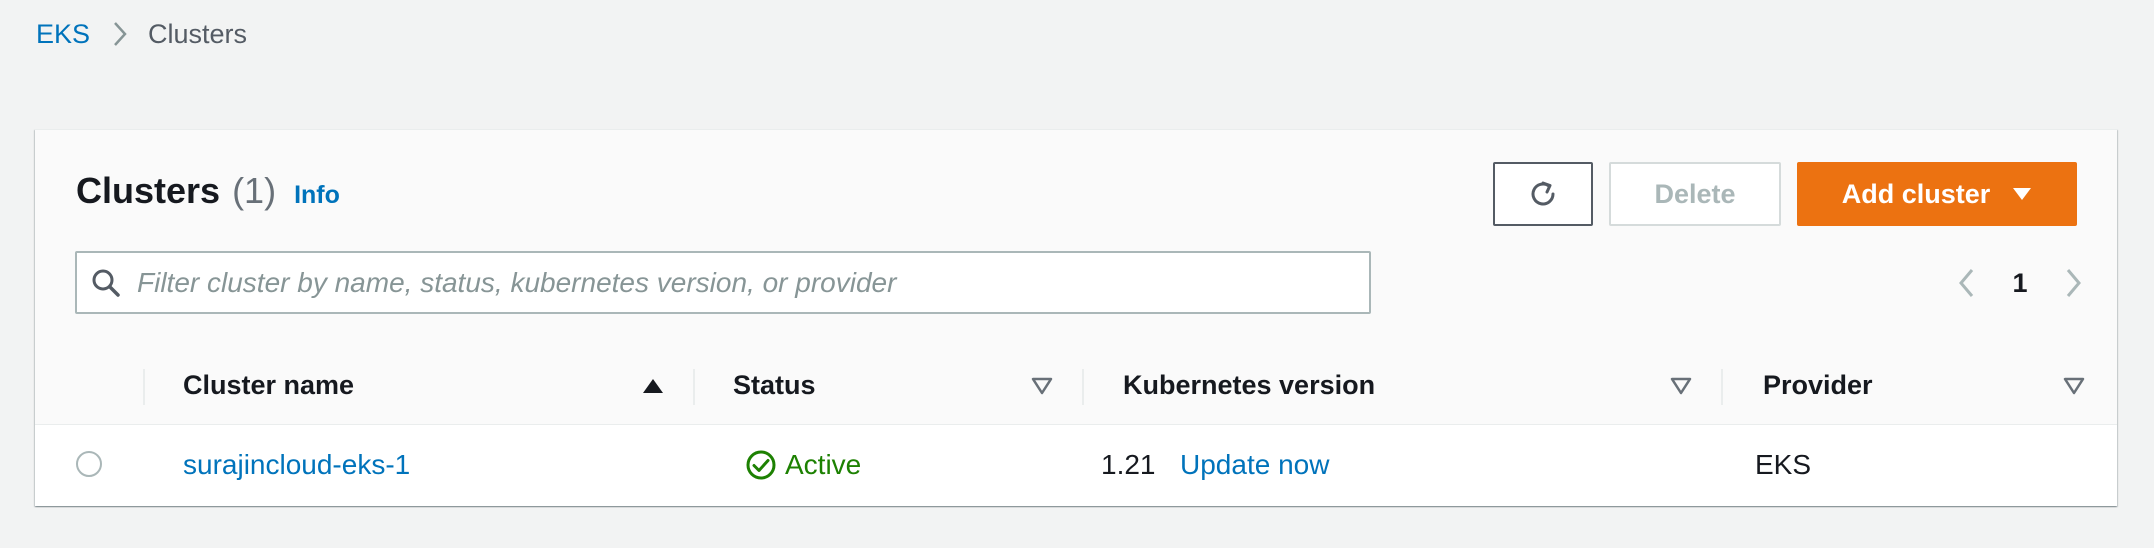  I want to click on column-header-provider: Provider, so click(1818, 385).